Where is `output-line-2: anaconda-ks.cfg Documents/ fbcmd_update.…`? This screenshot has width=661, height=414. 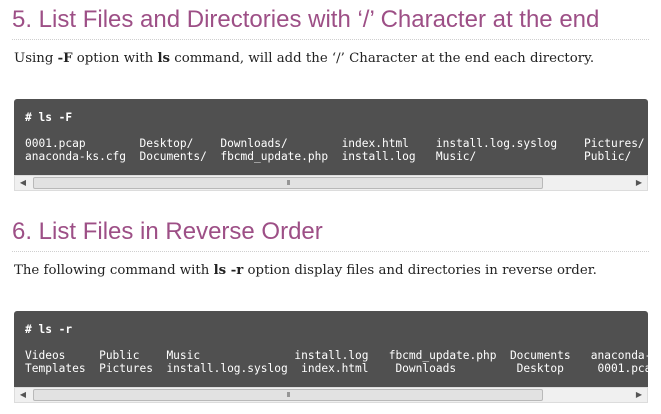 output-line-2: anaconda-ks.cfg Documents/ fbcmd_update.… is located at coordinates (328, 156).